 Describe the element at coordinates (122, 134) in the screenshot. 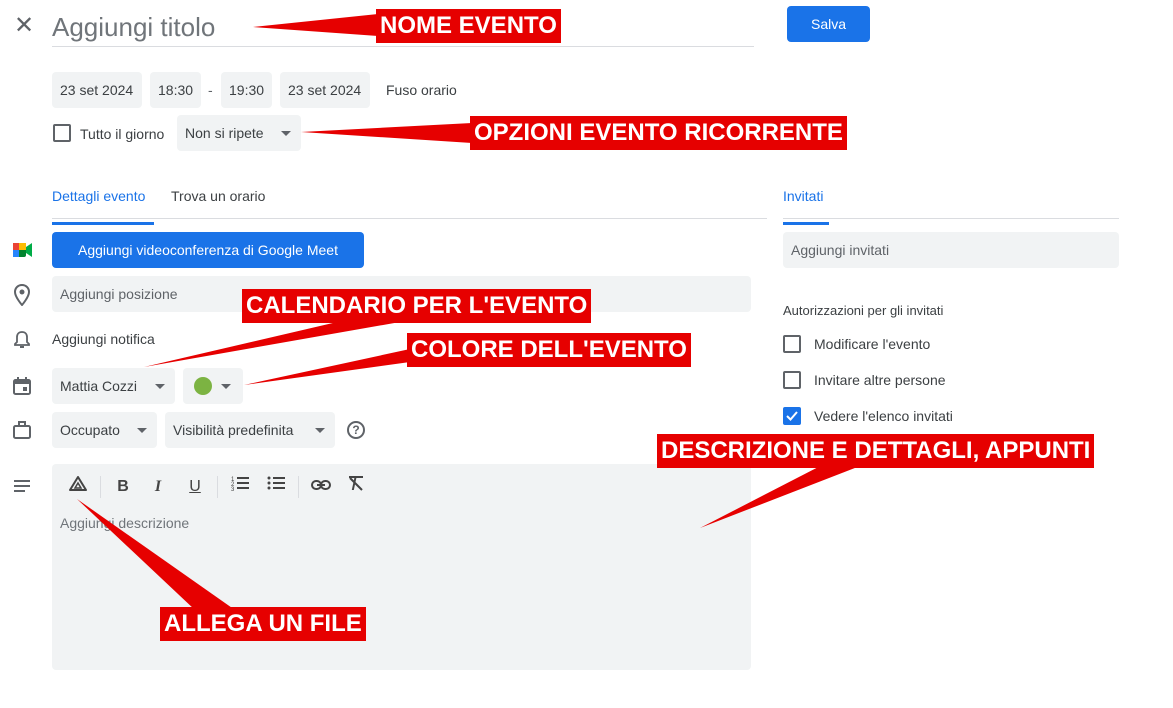

I see `all-day-label: Tutto il giorno` at that location.